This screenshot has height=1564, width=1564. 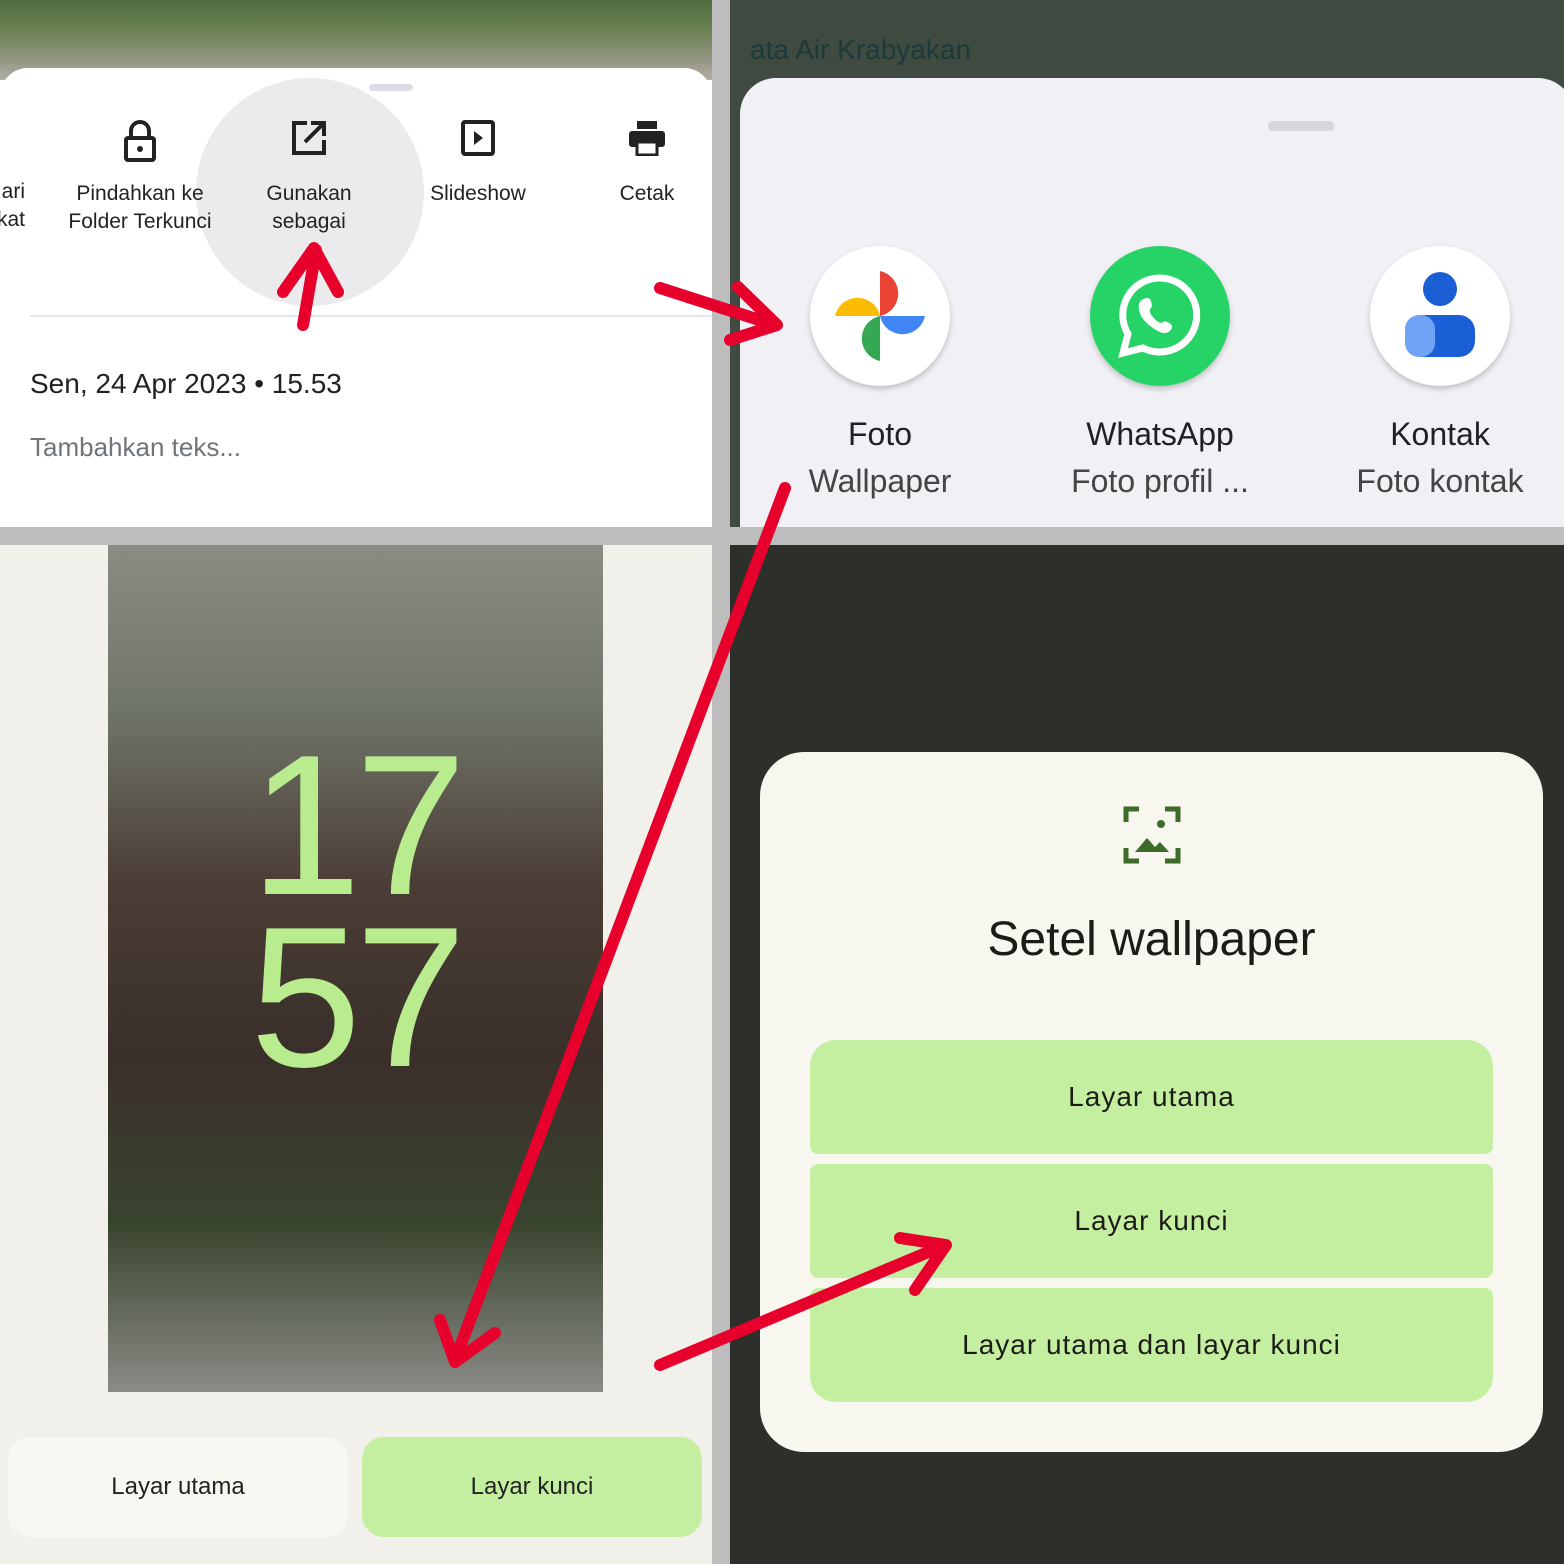 What do you see at coordinates (861, 49) in the screenshot?
I see `map-label: ata Air Krabyakan` at bounding box center [861, 49].